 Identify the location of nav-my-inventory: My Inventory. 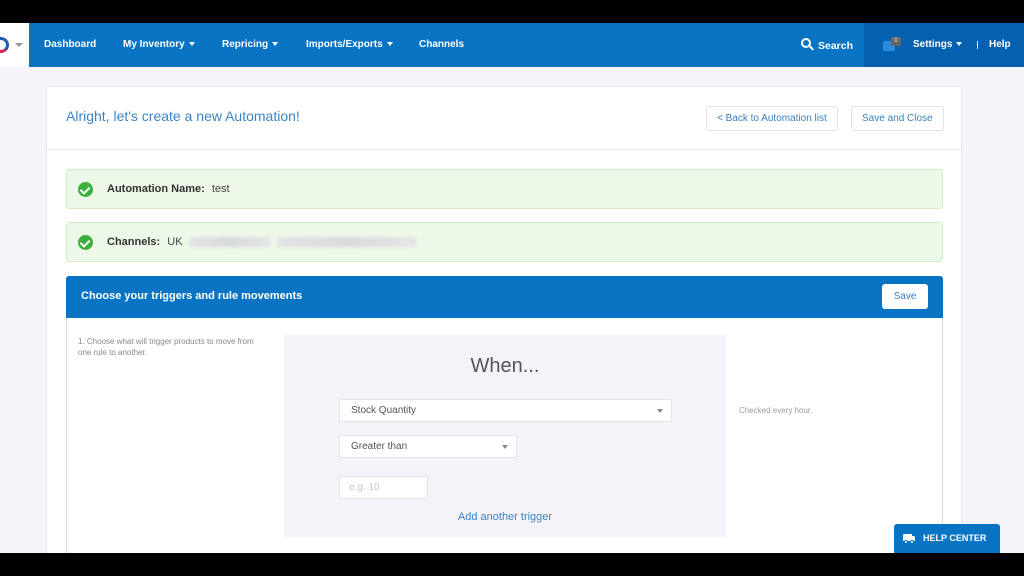
(159, 45).